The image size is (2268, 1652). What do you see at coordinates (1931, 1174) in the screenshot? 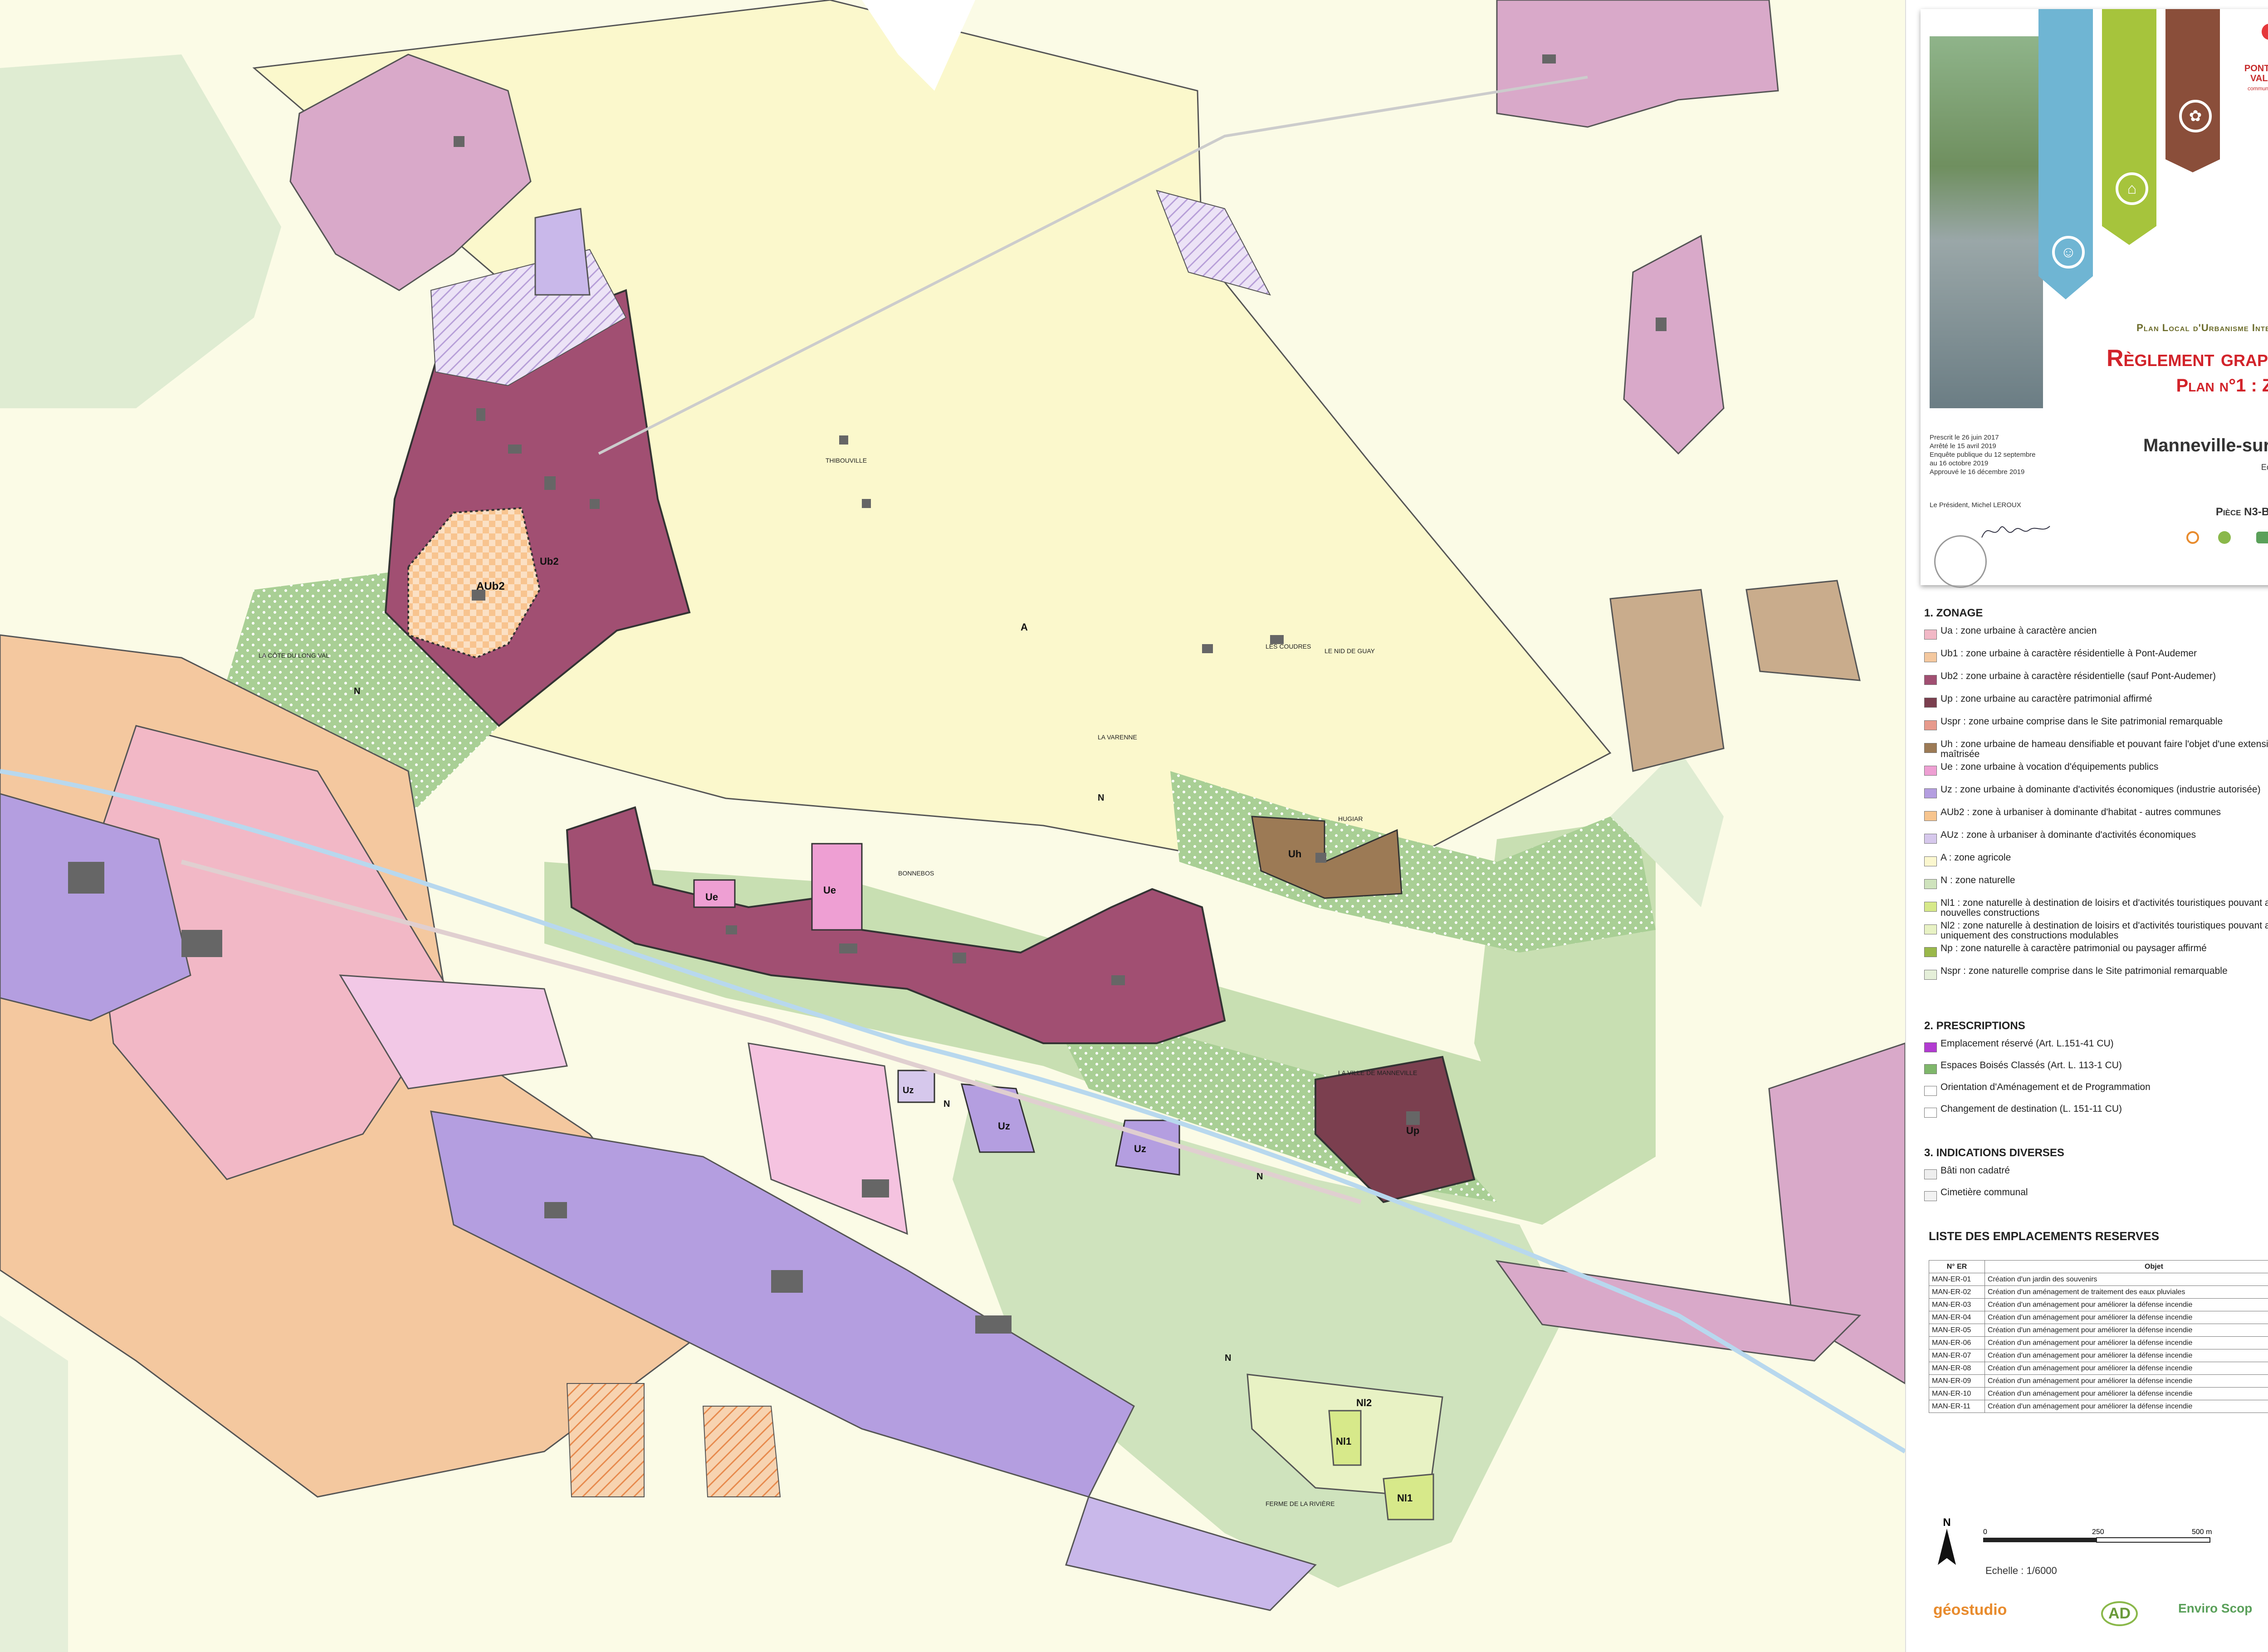
I see `indication-swatch` at bounding box center [1931, 1174].